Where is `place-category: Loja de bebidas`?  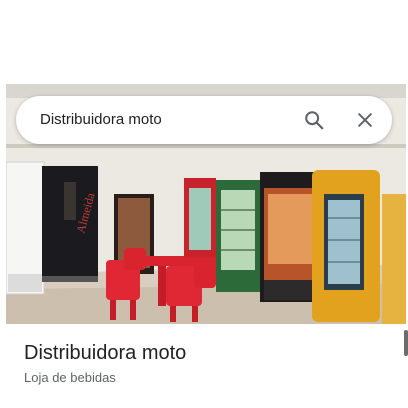 place-category: Loja de bebidas is located at coordinates (70, 377).